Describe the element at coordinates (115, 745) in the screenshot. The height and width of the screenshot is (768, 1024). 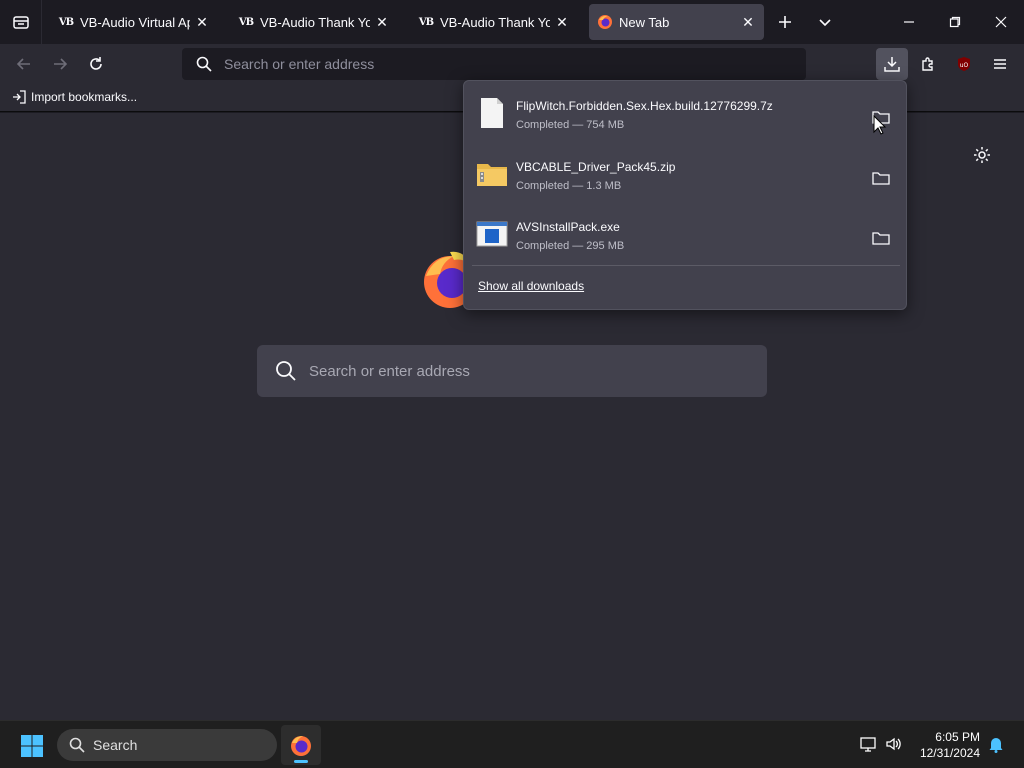
I see `taskbar-search-label: Search` at that location.